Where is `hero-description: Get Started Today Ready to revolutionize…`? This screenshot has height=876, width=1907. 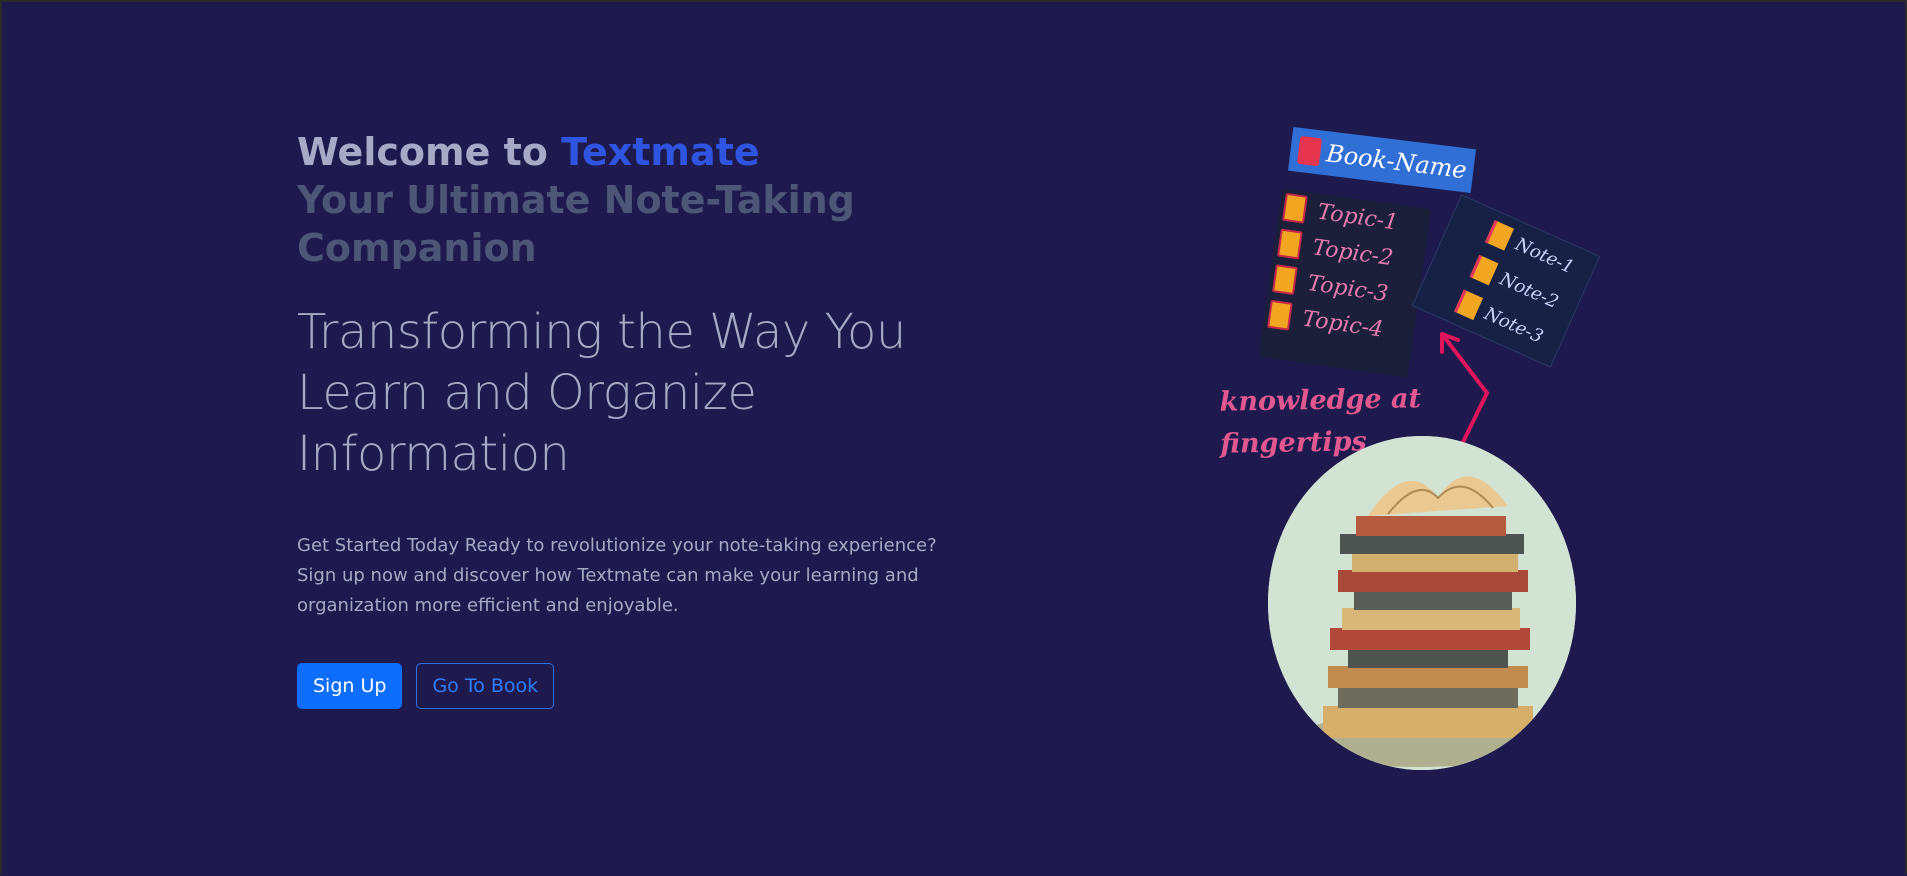
hero-description: Get Started Today Ready to revolutionize… is located at coordinates (617, 575).